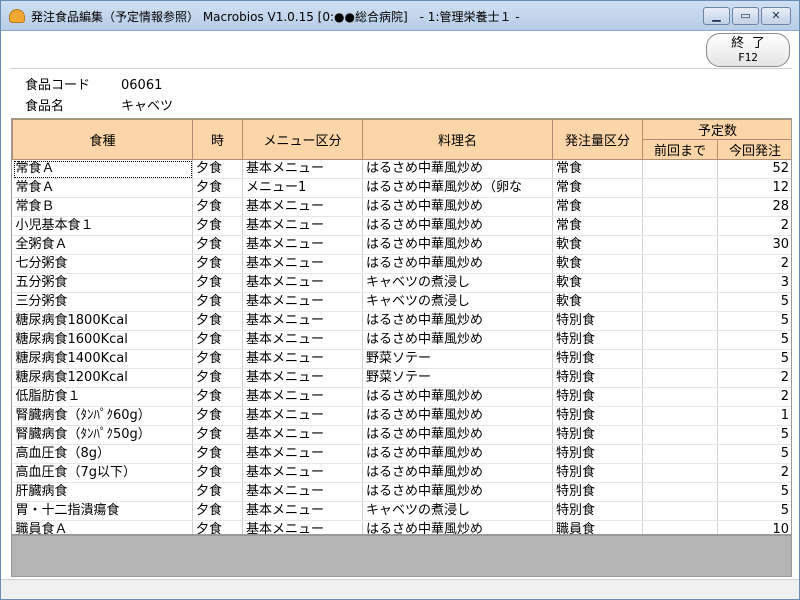 This screenshot has height=600, width=800. Describe the element at coordinates (457, 283) in the screenshot. I see `cell-ryouri: キャベツの煮浸し` at that location.